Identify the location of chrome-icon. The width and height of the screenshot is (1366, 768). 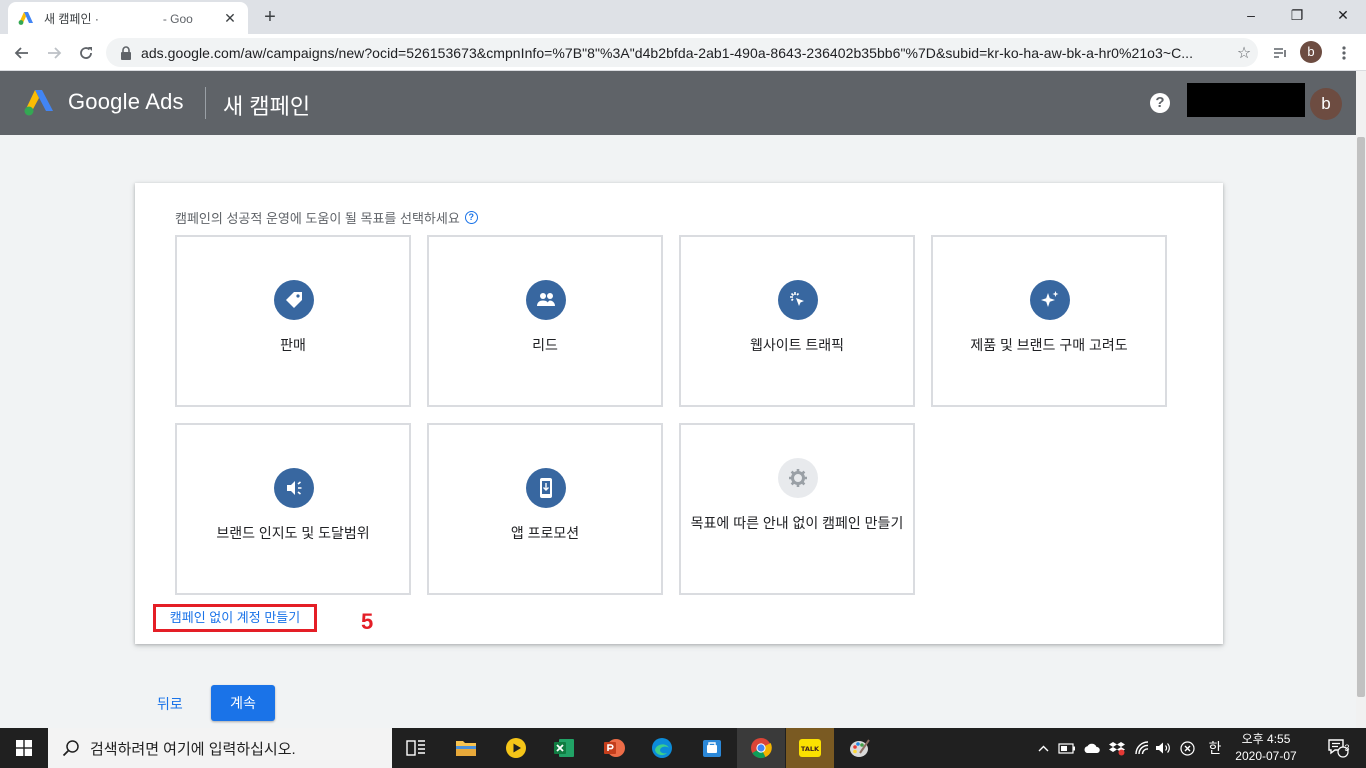
(761, 748).